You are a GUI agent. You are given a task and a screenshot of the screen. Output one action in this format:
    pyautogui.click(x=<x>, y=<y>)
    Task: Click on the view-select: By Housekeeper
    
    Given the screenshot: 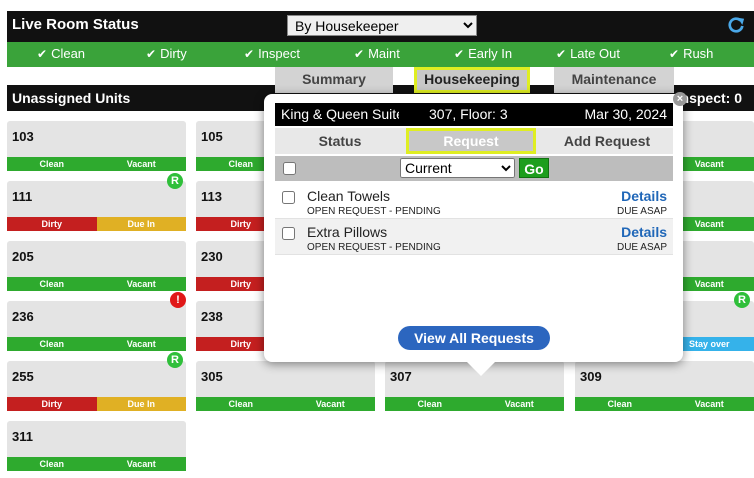 What is the action you would take?
    pyautogui.click(x=382, y=25)
    